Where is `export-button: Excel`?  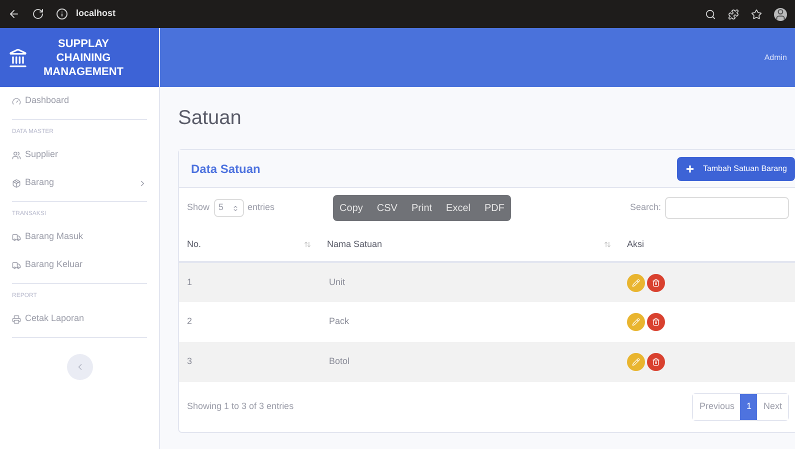
export-button: Excel is located at coordinates (458, 208).